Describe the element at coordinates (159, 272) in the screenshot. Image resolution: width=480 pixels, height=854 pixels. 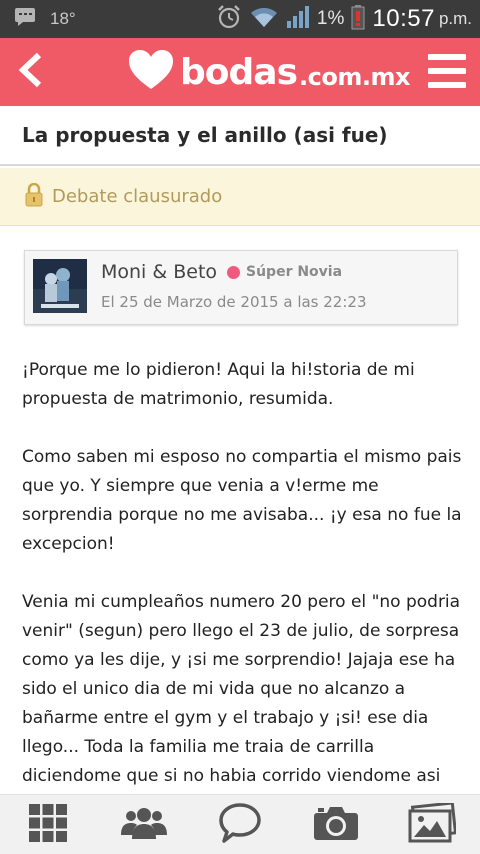
I see `author-name: Moni & Beto` at that location.